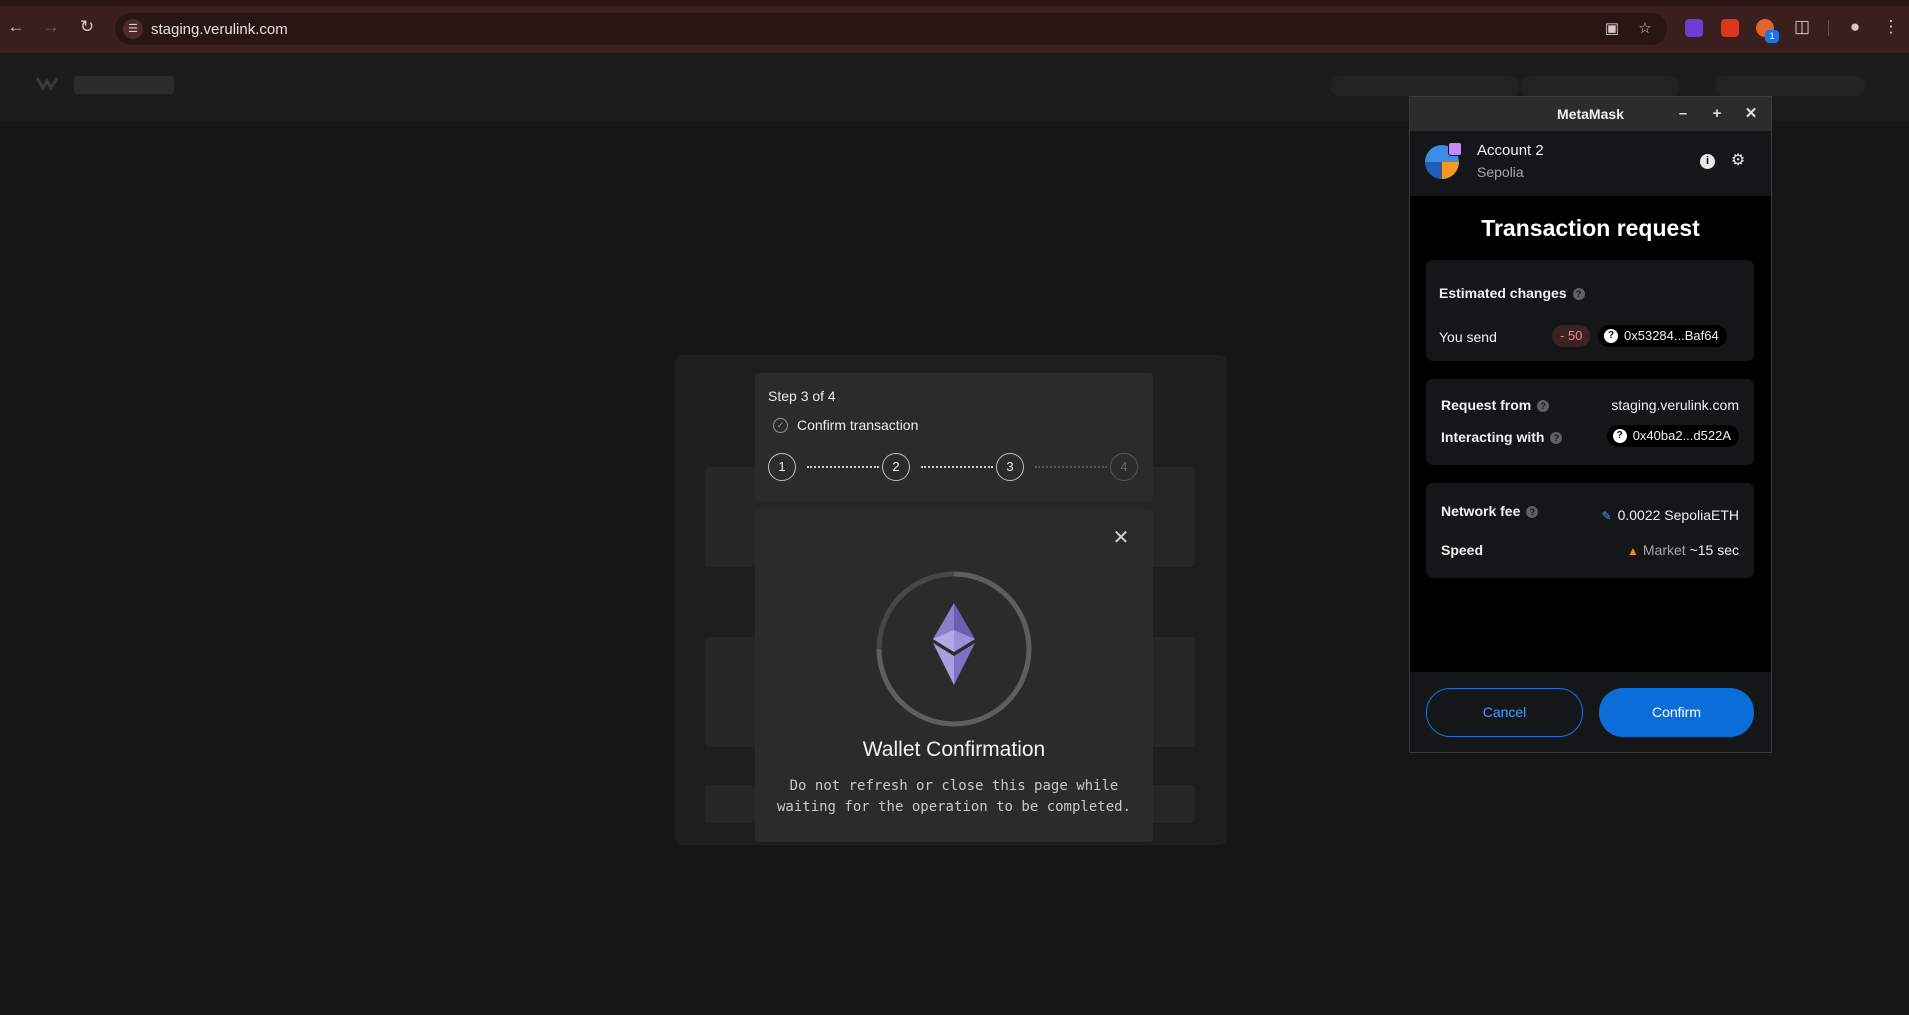  I want to click on network-fee-value-row: ✎ 0.0022 SepoliaETH, so click(1670, 515).